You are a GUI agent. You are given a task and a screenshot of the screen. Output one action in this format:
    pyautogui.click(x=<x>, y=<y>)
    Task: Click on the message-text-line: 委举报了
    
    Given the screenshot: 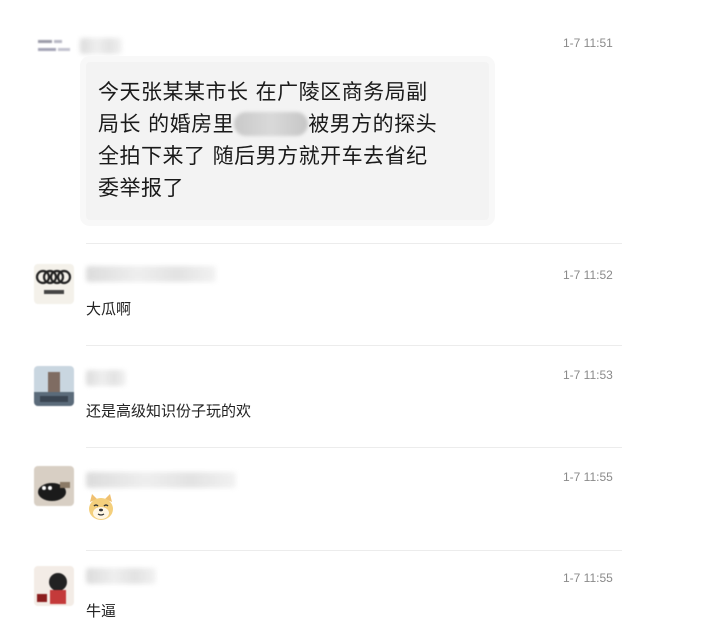 What is the action you would take?
    pyautogui.click(x=141, y=188)
    